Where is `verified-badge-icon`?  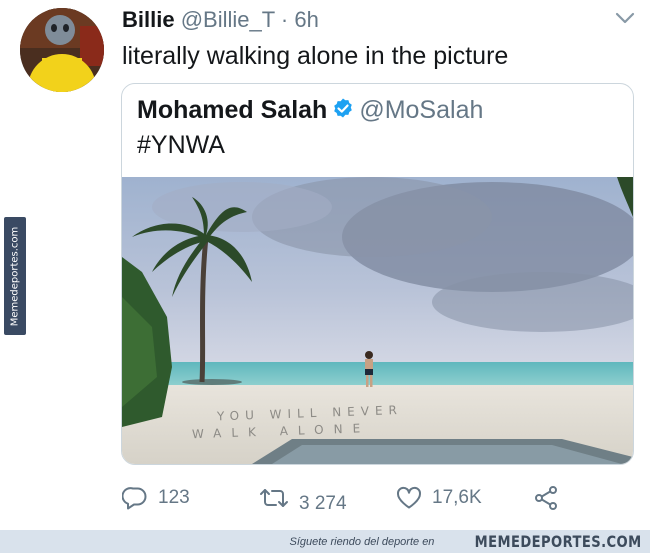
verified-badge-icon is located at coordinates (343, 108).